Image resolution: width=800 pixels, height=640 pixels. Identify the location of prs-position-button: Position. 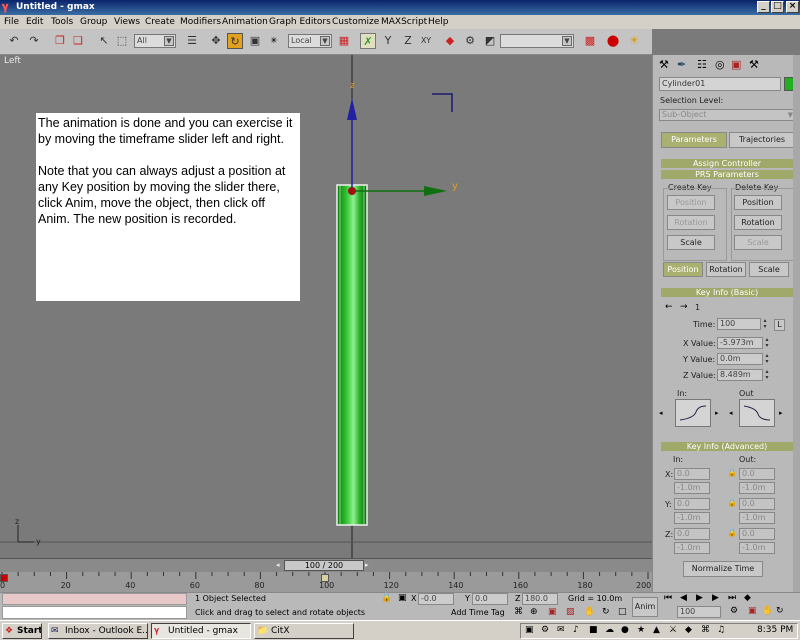
(683, 269).